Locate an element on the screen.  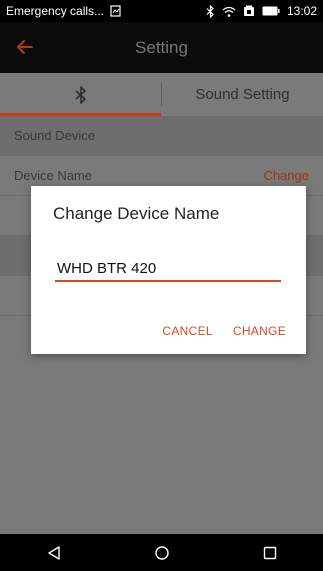
tab-bar: Sound Setting is located at coordinates (161, 94).